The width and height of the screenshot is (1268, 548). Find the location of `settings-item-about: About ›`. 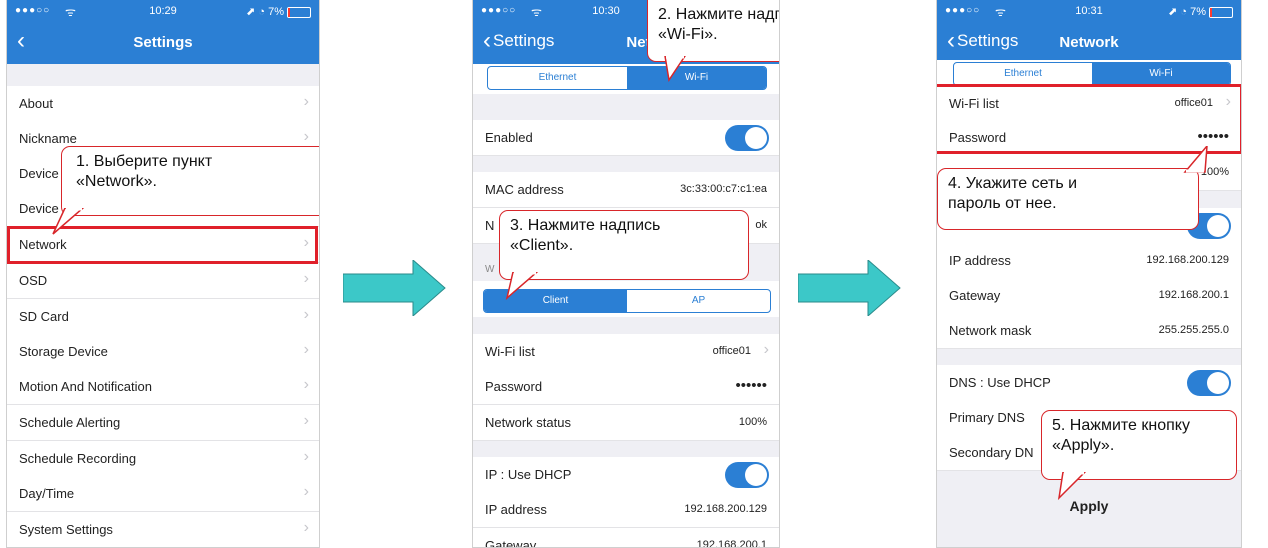

settings-item-about: About › is located at coordinates (163, 104).